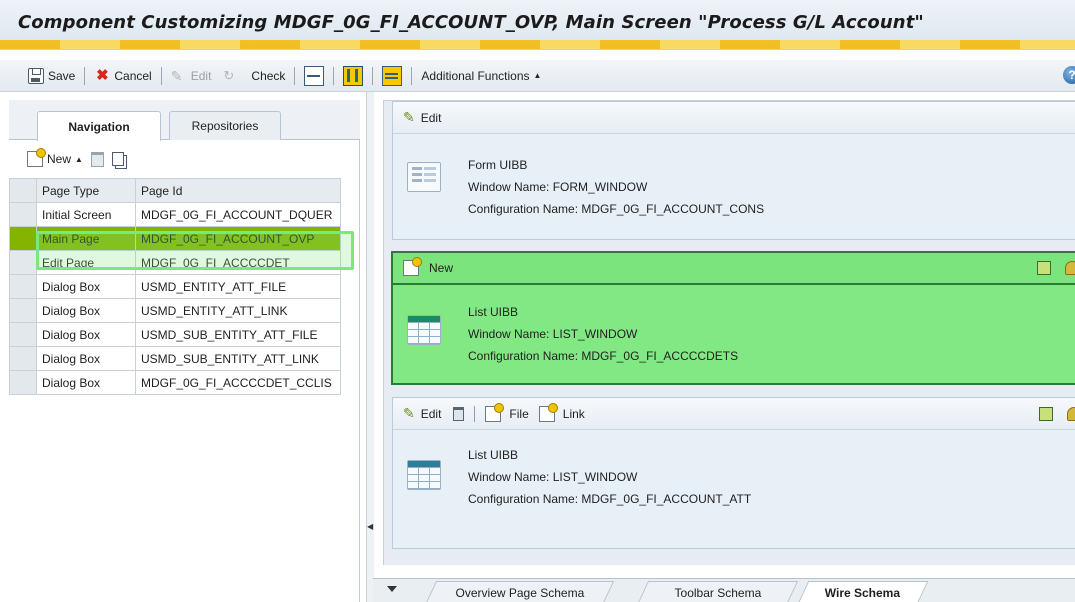 Image resolution: width=1075 pixels, height=602 pixels. I want to click on table-row: Dialog Box USMD_SUB_ENTITY_ATT_LINK, so click(175, 358).